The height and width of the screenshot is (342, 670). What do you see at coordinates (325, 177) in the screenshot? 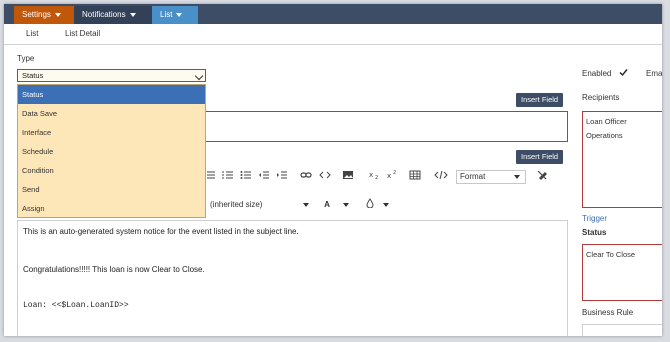
I see `code-view-icon` at bounding box center [325, 177].